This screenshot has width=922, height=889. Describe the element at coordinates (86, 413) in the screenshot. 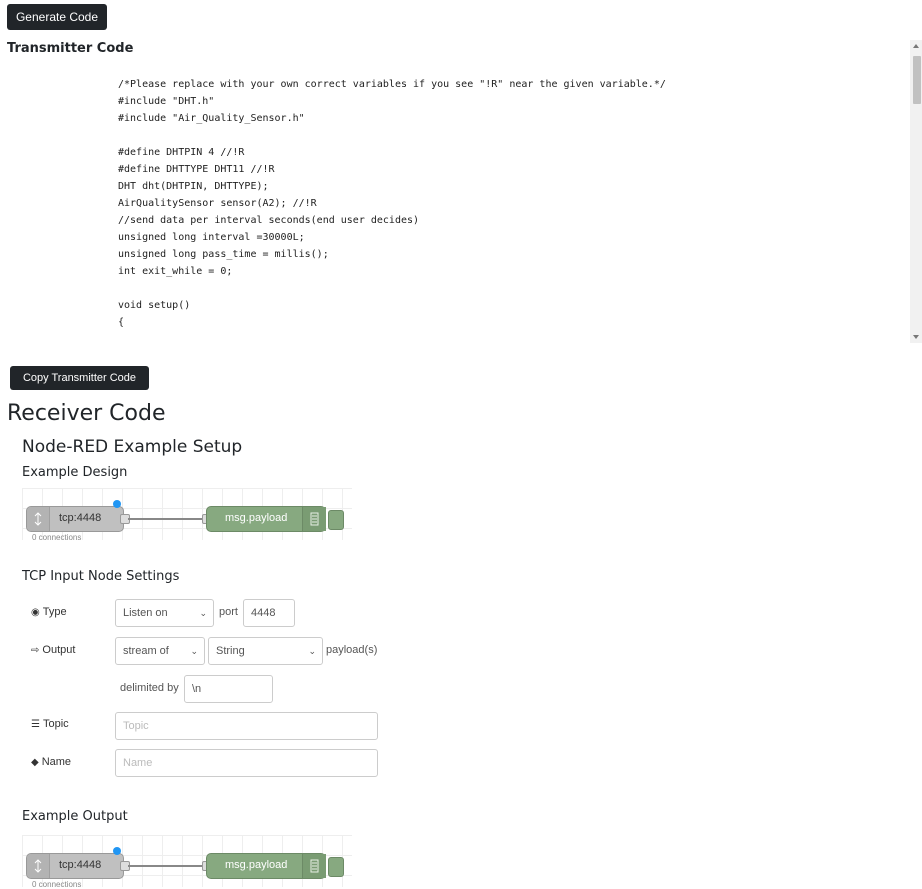

I see `receiver-code-title: Receiver Code` at that location.